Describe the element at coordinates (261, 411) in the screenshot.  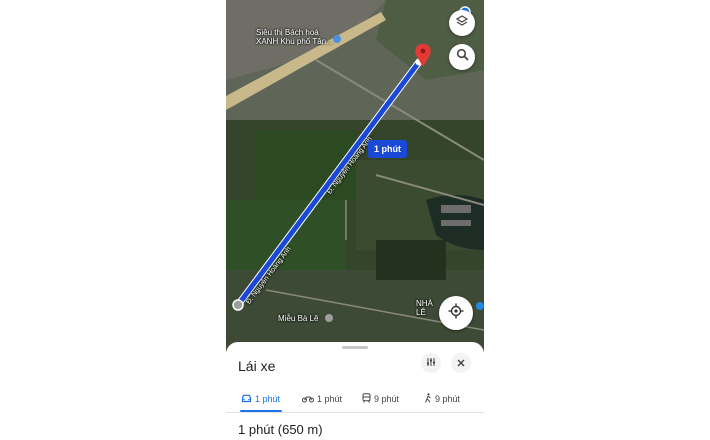
I see `active-tab-indicator` at that location.